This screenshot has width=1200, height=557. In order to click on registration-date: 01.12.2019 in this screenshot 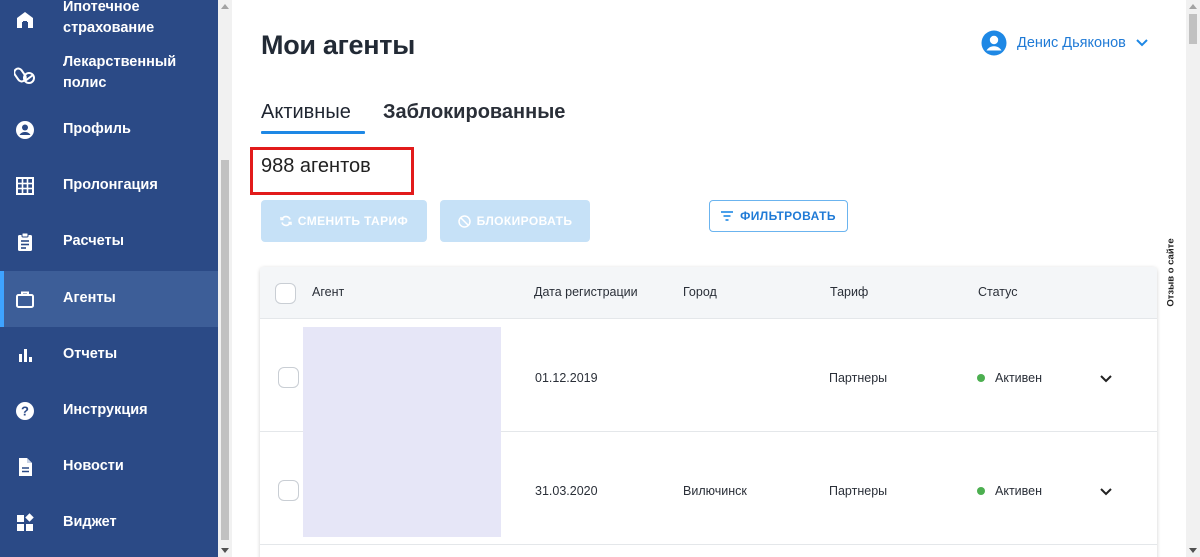, I will do `click(566, 378)`.